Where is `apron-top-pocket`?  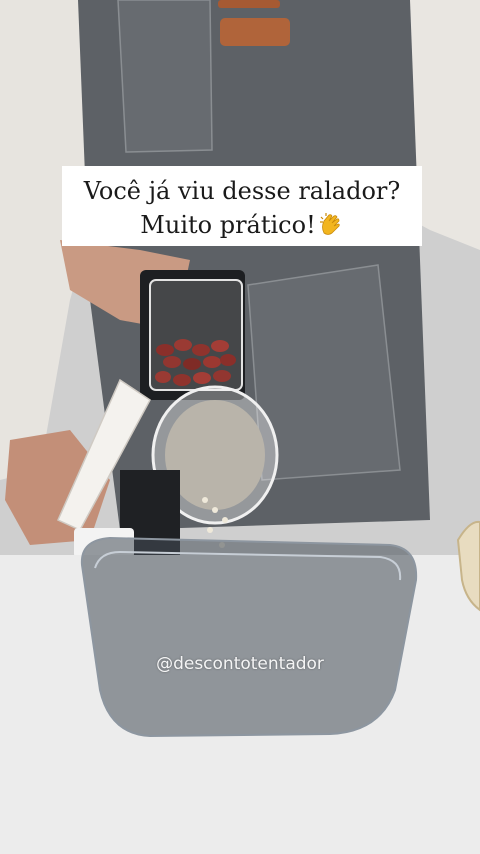 apron-top-pocket is located at coordinates (165, 76).